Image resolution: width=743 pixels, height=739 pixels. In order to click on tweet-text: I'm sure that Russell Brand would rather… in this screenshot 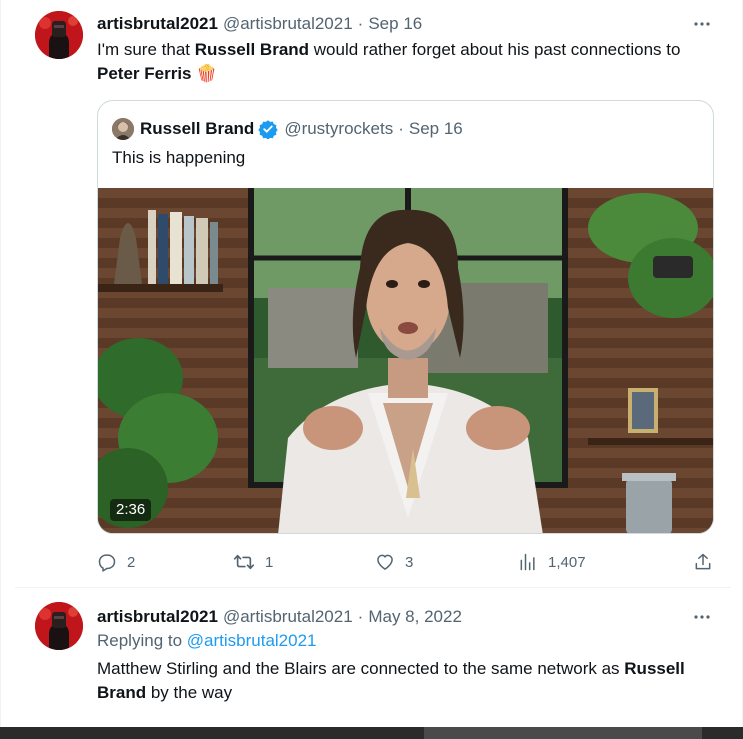, I will do `click(407, 62)`.